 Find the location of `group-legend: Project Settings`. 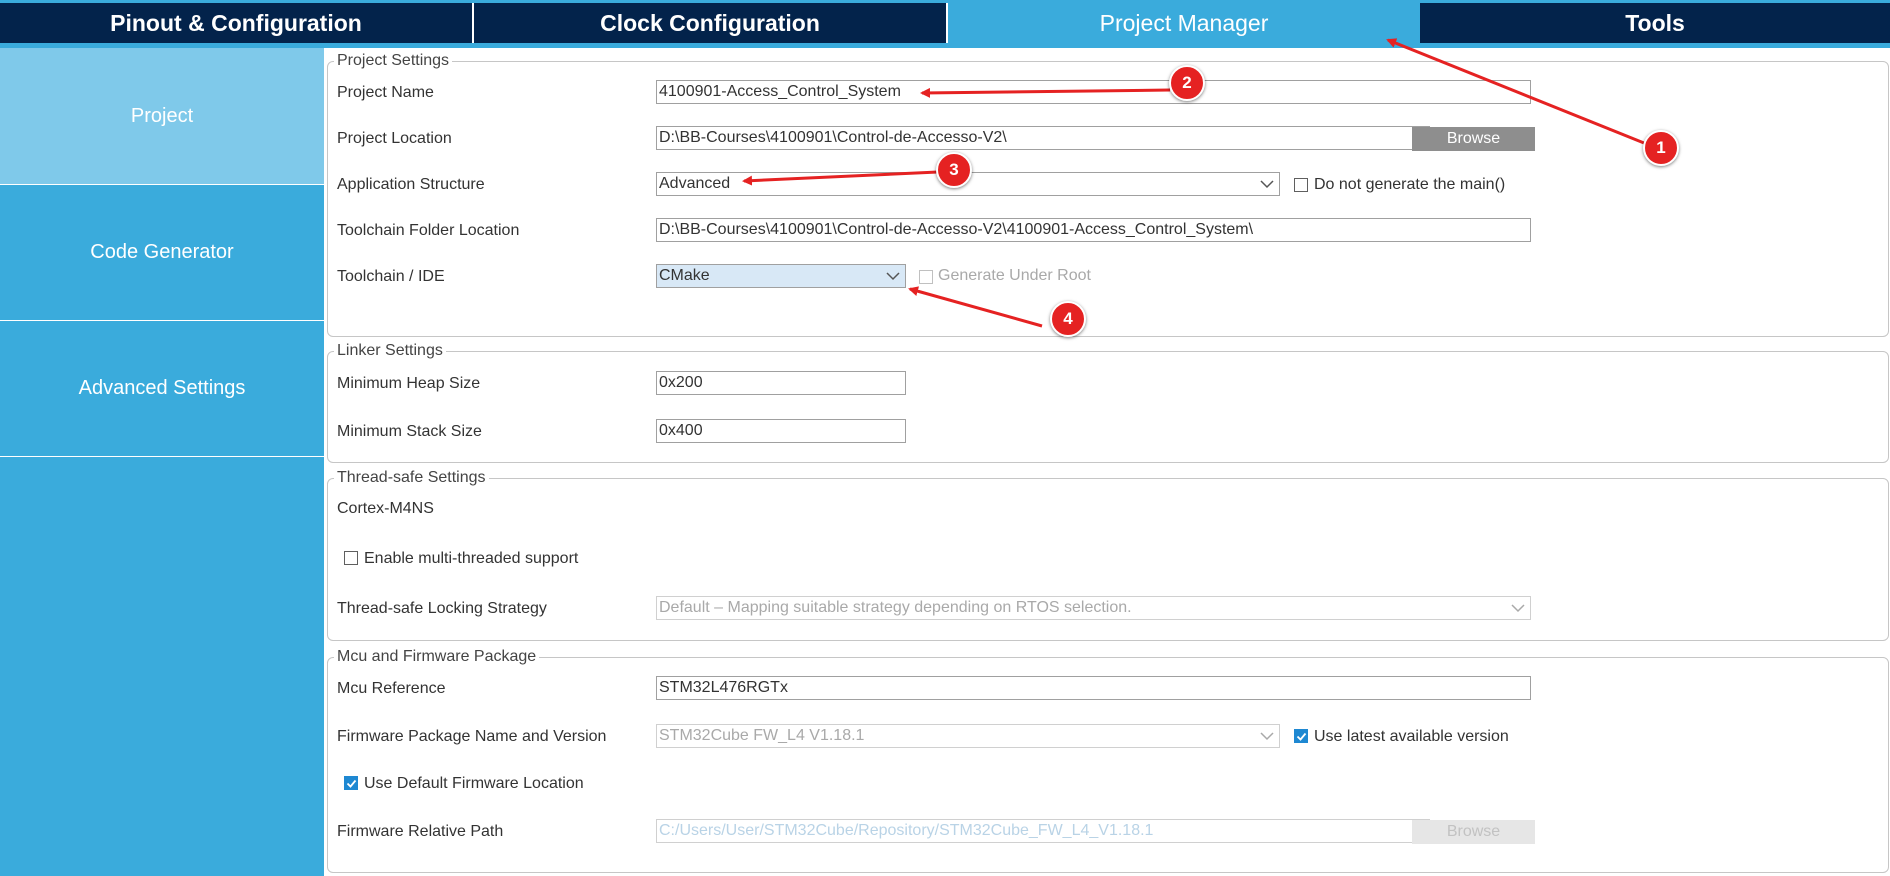

group-legend: Project Settings is located at coordinates (393, 61).